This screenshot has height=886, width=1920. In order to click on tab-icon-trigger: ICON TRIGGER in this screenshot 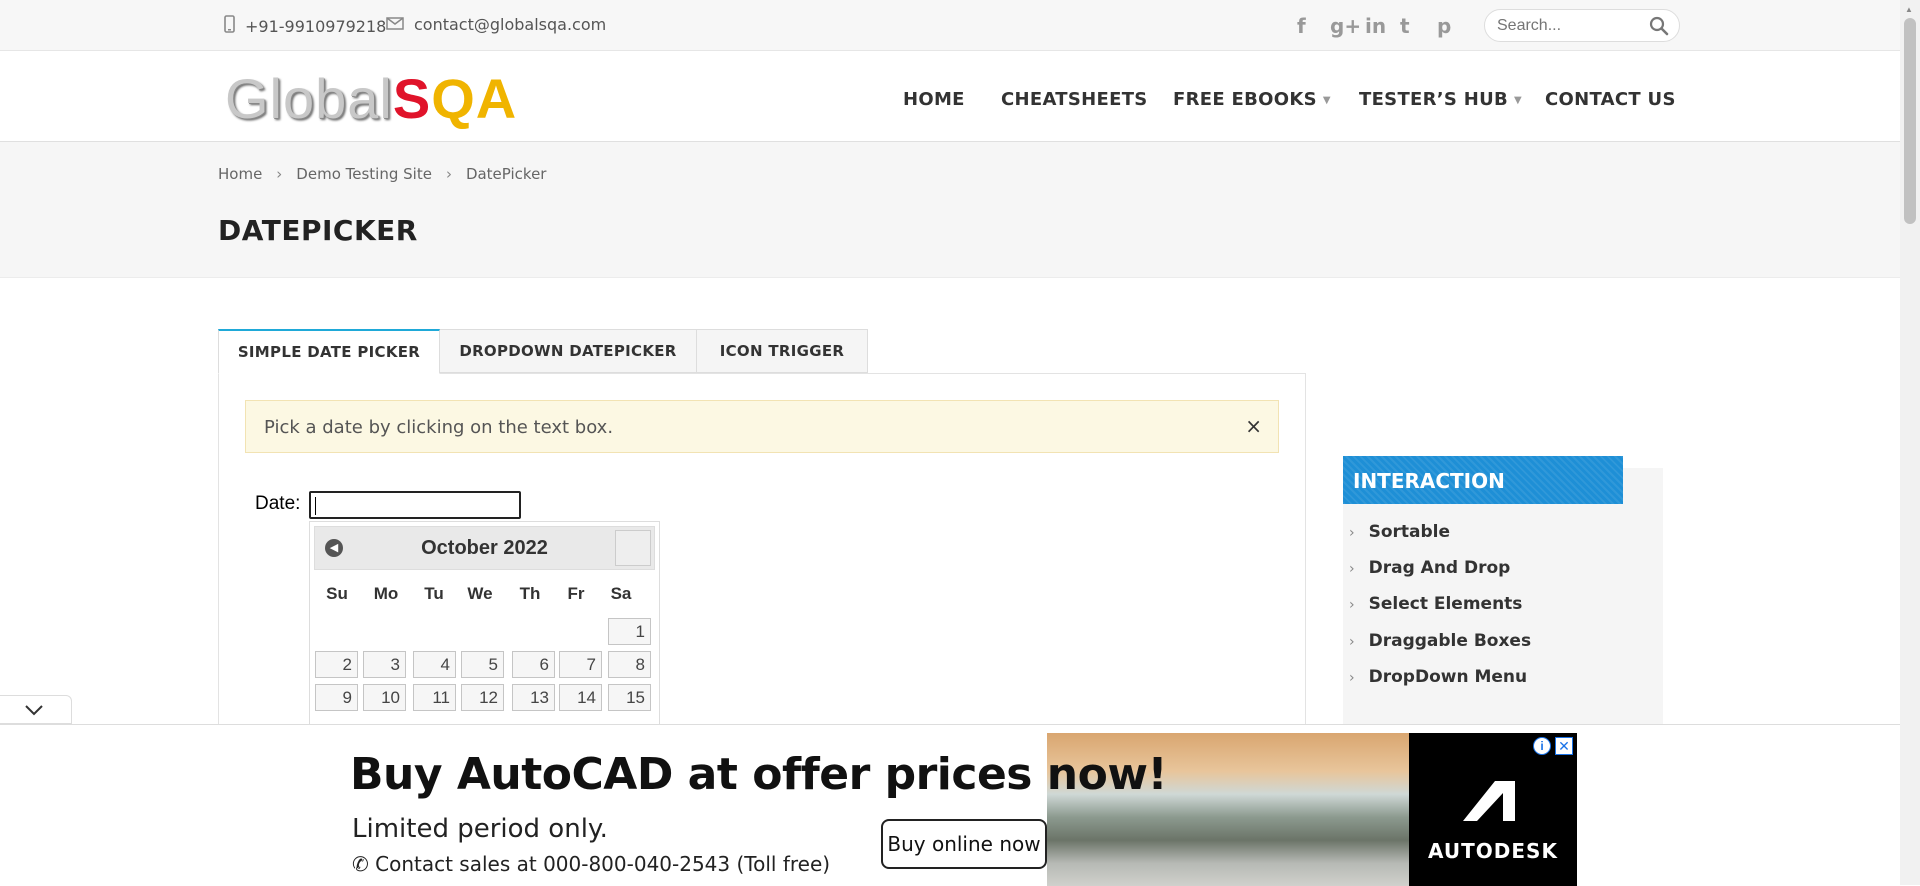, I will do `click(782, 351)`.